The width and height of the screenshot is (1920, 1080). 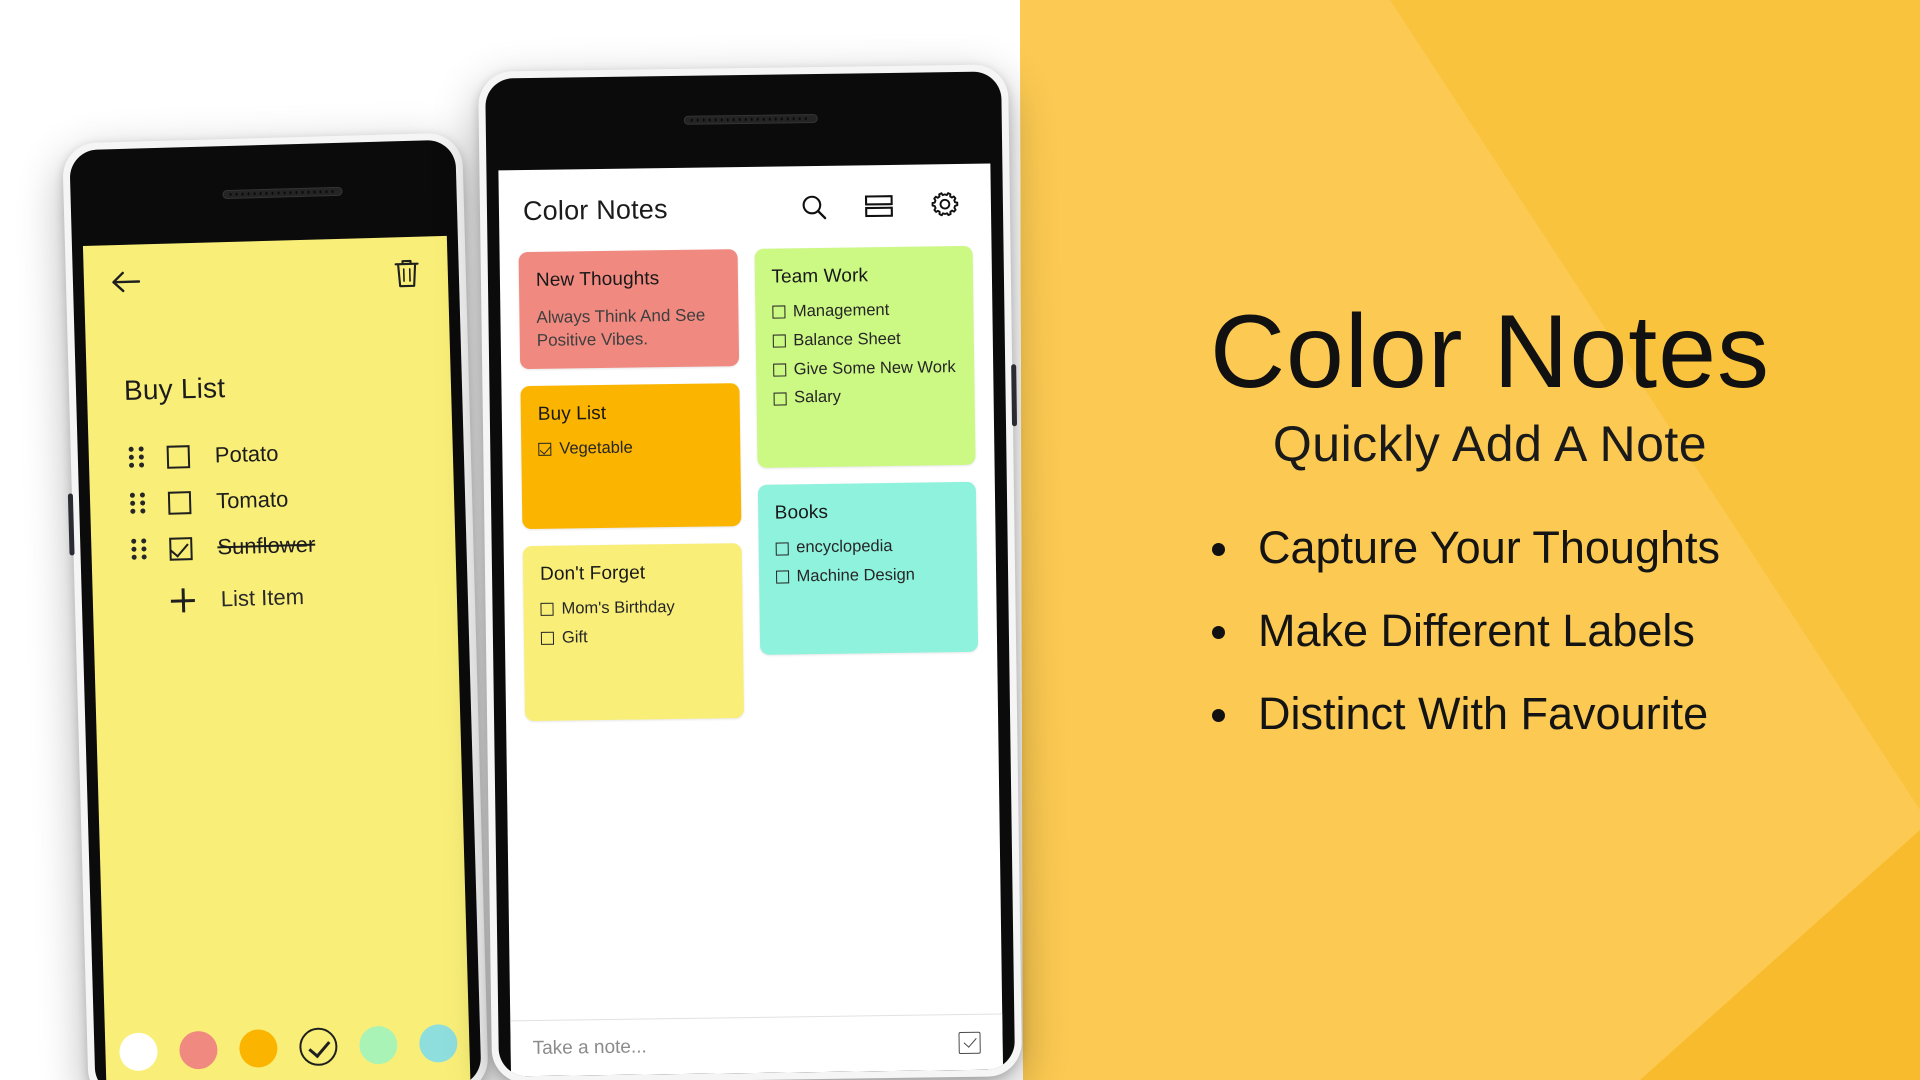 What do you see at coordinates (258, 1048) in the screenshot?
I see `color-swatch-amber` at bounding box center [258, 1048].